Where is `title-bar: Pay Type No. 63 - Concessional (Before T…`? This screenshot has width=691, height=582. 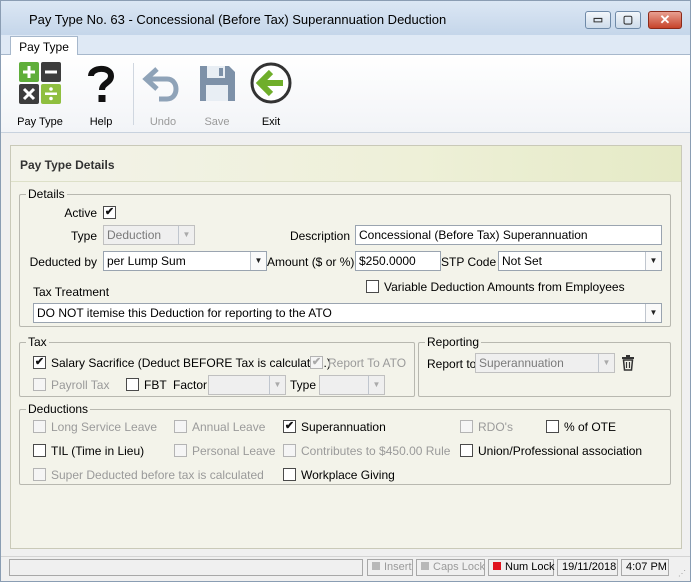 title-bar: Pay Type No. 63 - Concessional (Before T… is located at coordinates (345, 18).